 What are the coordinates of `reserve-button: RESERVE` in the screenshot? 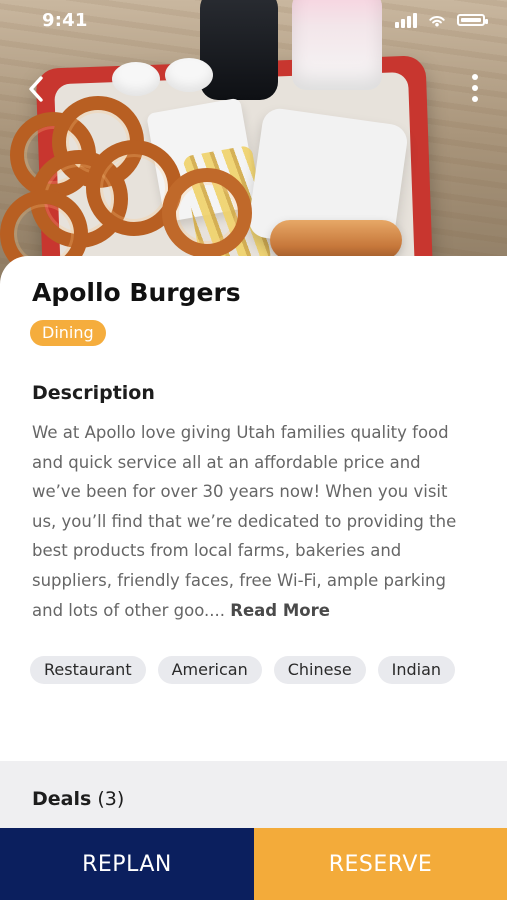 It's located at (380, 864).